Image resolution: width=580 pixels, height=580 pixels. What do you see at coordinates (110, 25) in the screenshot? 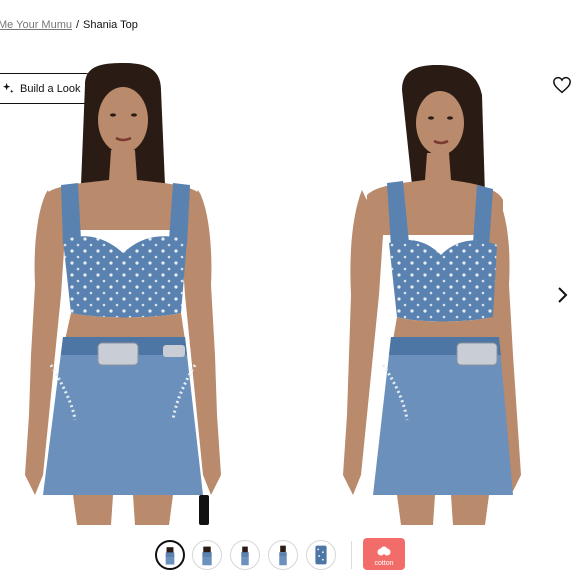
I see `breadcrumb-current: Shania Top` at bounding box center [110, 25].